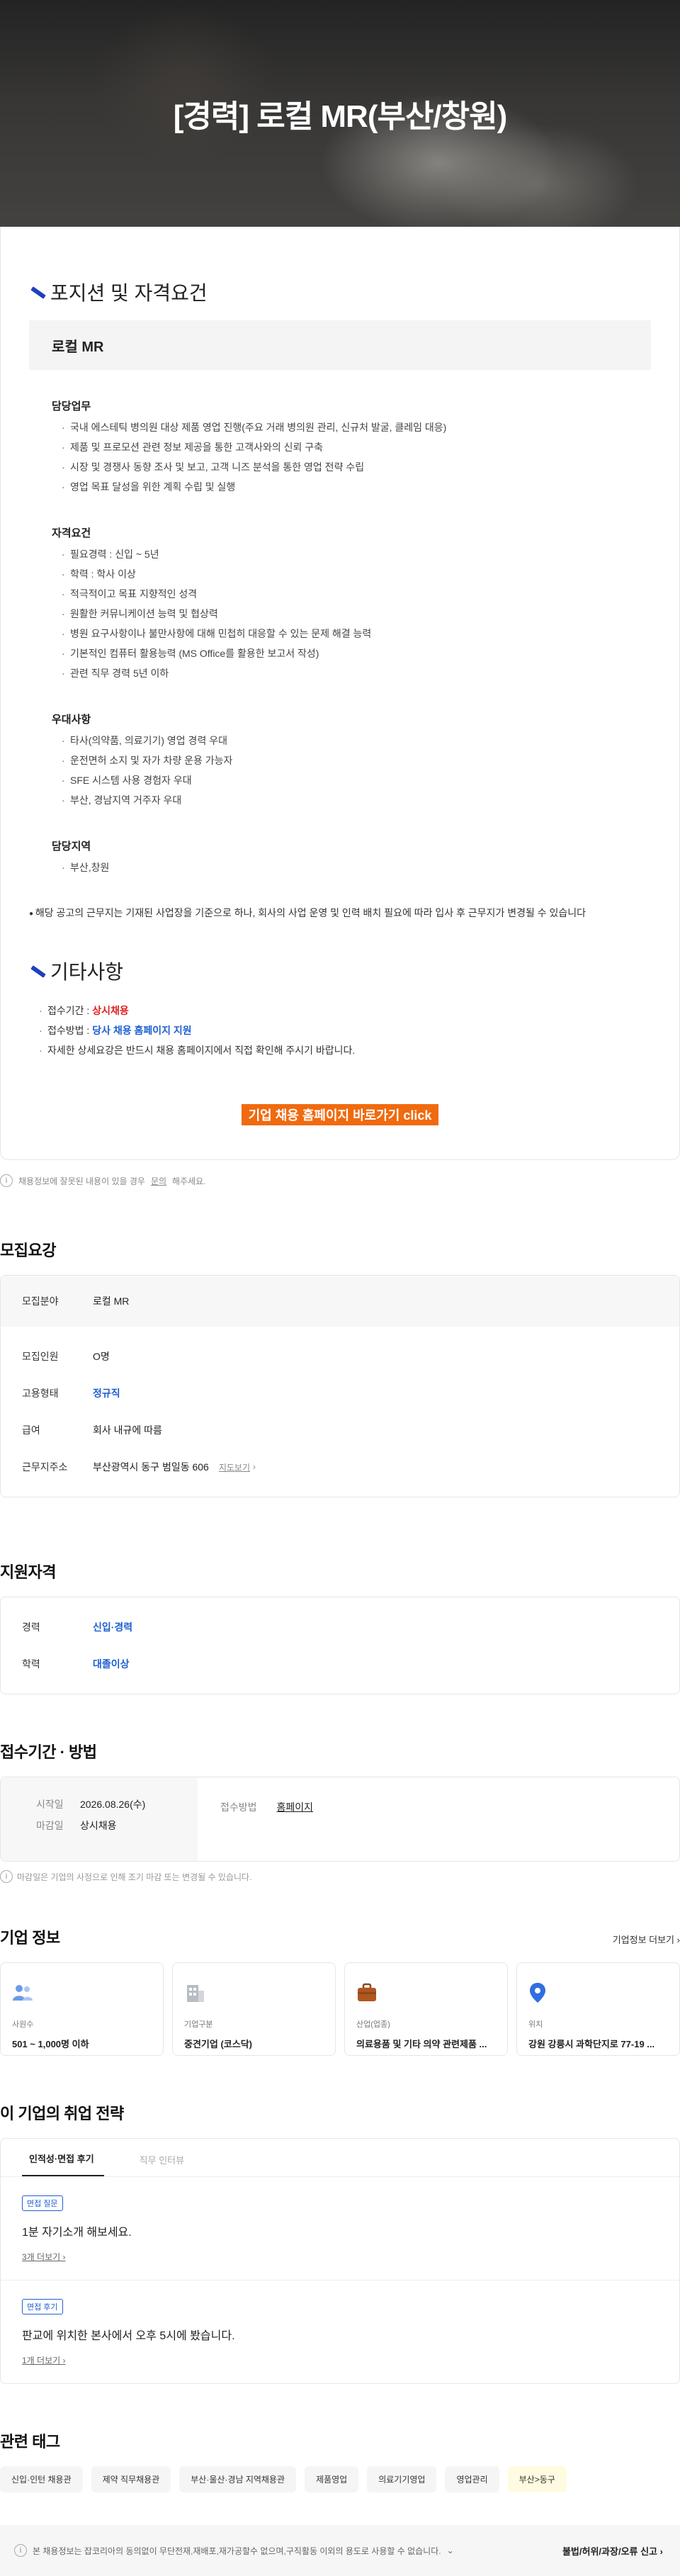 Image resolution: width=680 pixels, height=2576 pixels. Describe the element at coordinates (340, 1180) in the screenshot. I see `report-notice: i 채용정보에 잘못된 내용이 있을 경우 문의 해주세요.` at that location.